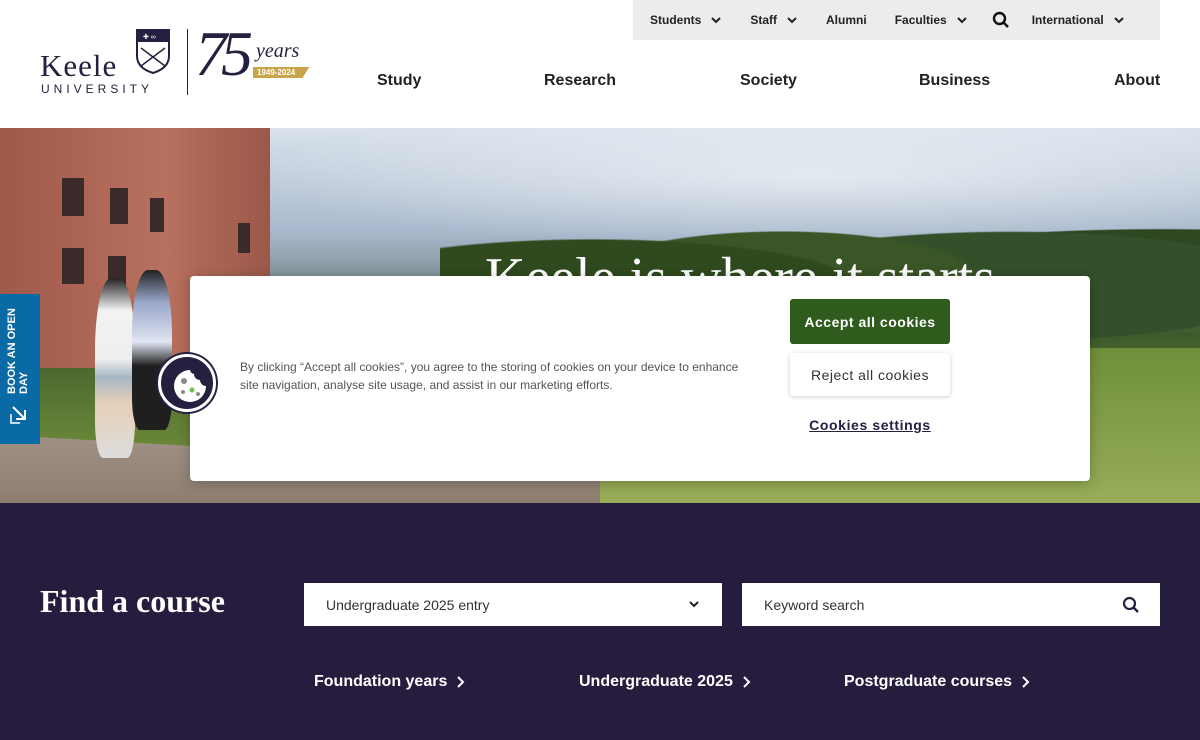 The image size is (1200, 740). I want to click on utility-item-students: Students, so click(686, 20).